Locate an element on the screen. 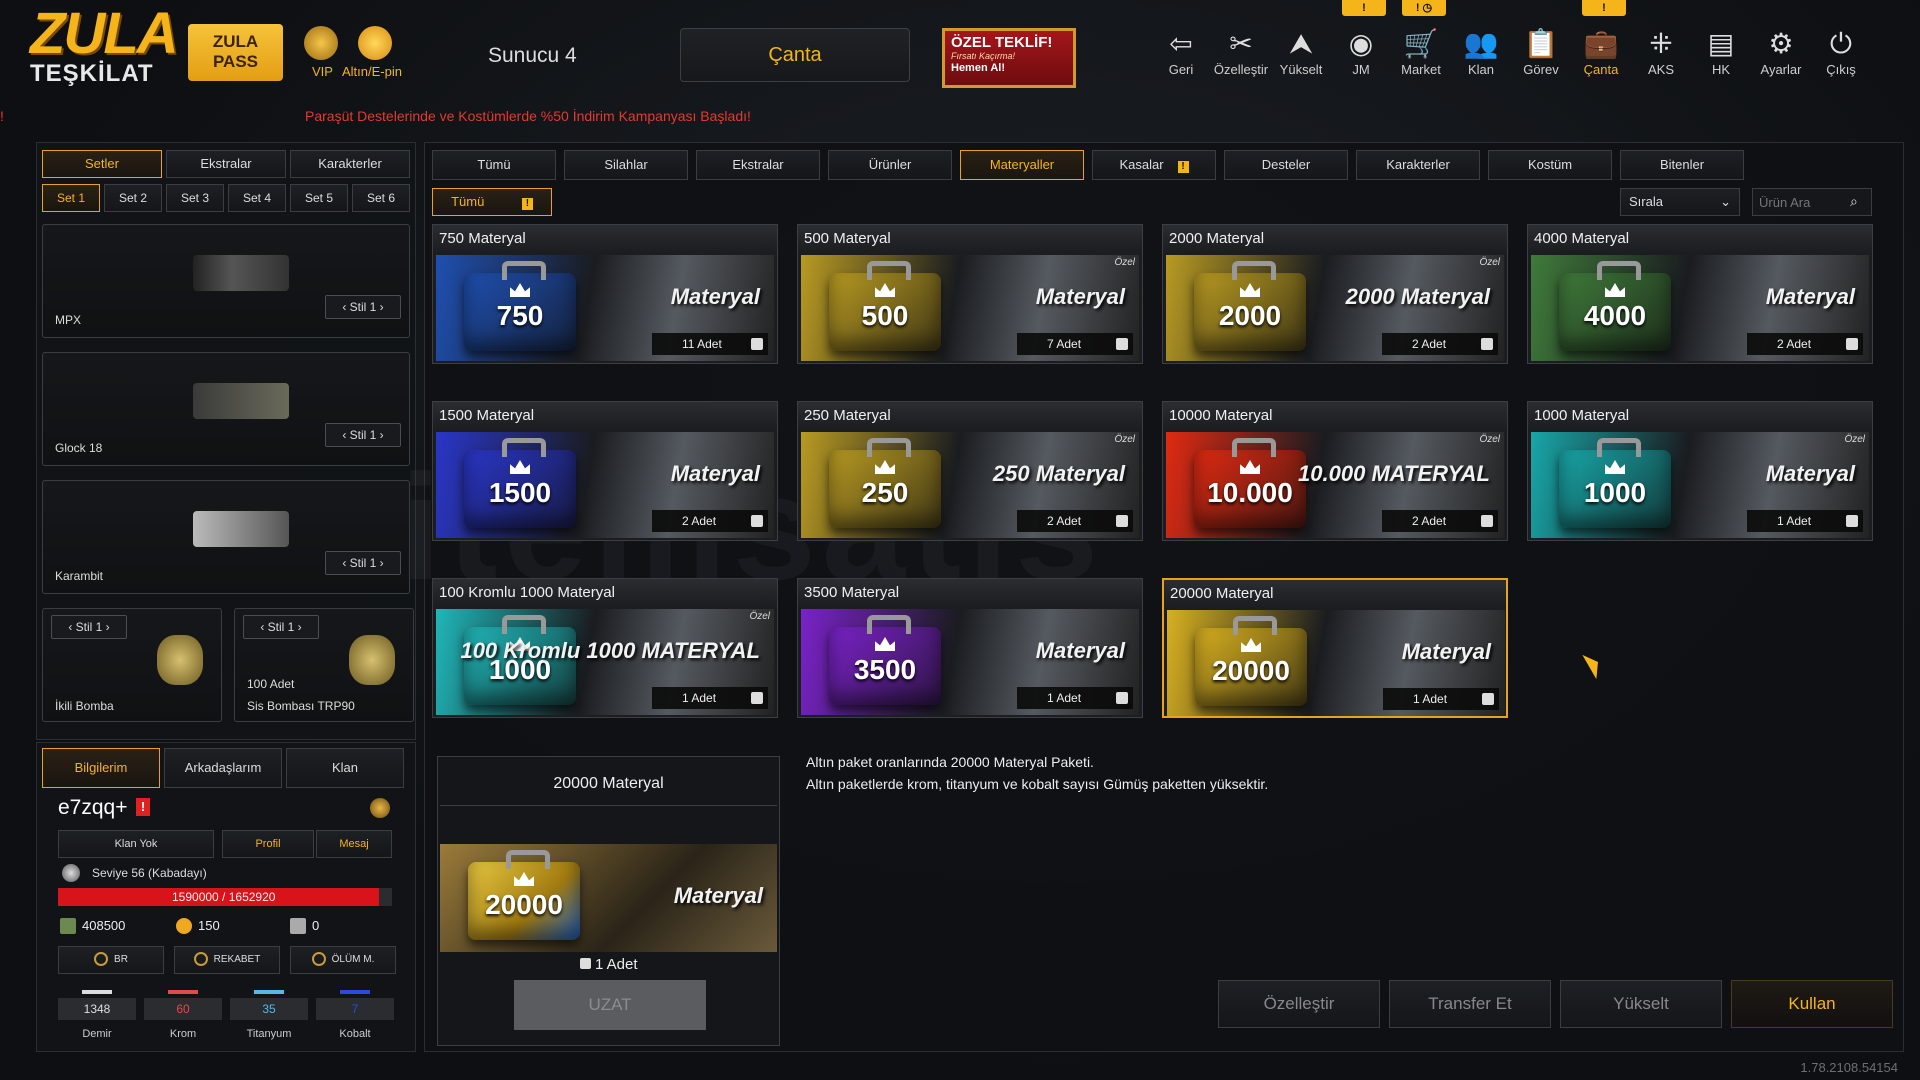 This screenshot has height=1080, width=1920. clipboard-icon: 📋 is located at coordinates (1541, 44).